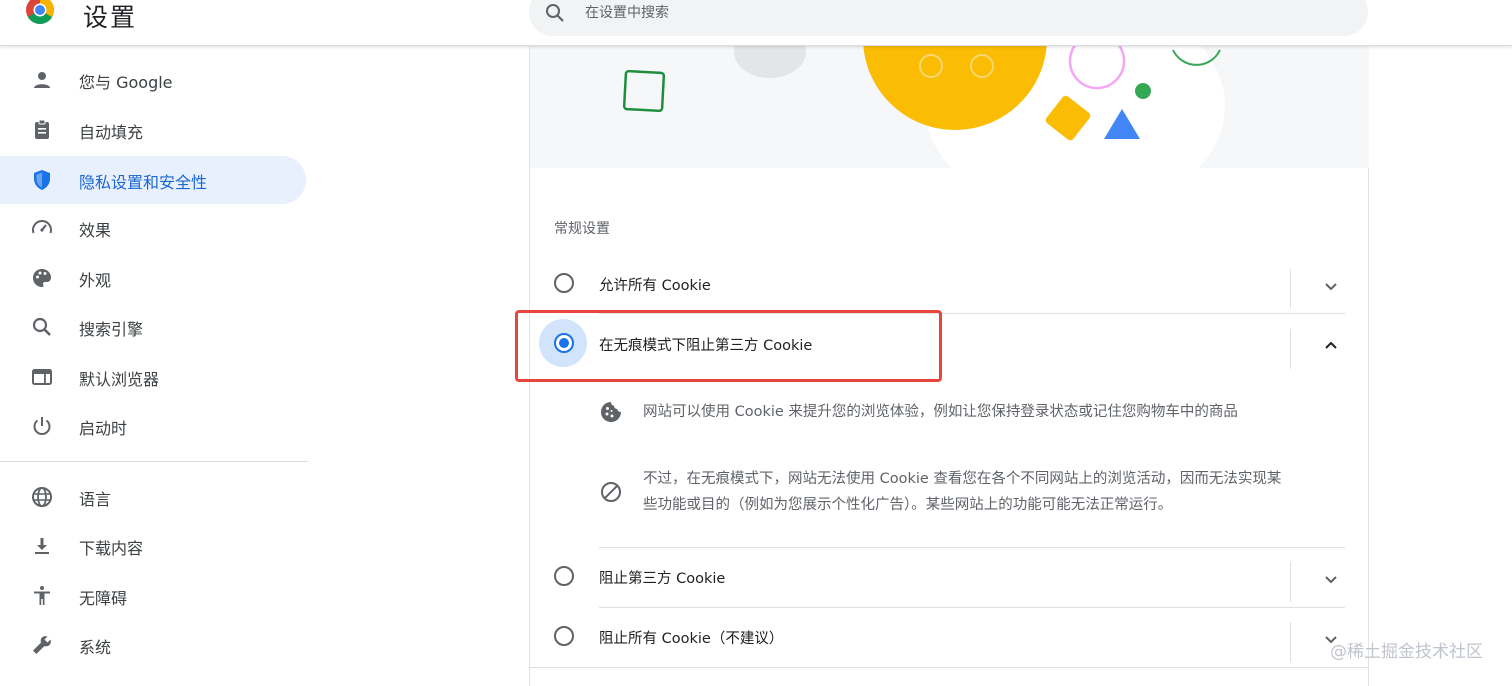 The height and width of the screenshot is (686, 1512). I want to click on search-box, so click(948, 18).